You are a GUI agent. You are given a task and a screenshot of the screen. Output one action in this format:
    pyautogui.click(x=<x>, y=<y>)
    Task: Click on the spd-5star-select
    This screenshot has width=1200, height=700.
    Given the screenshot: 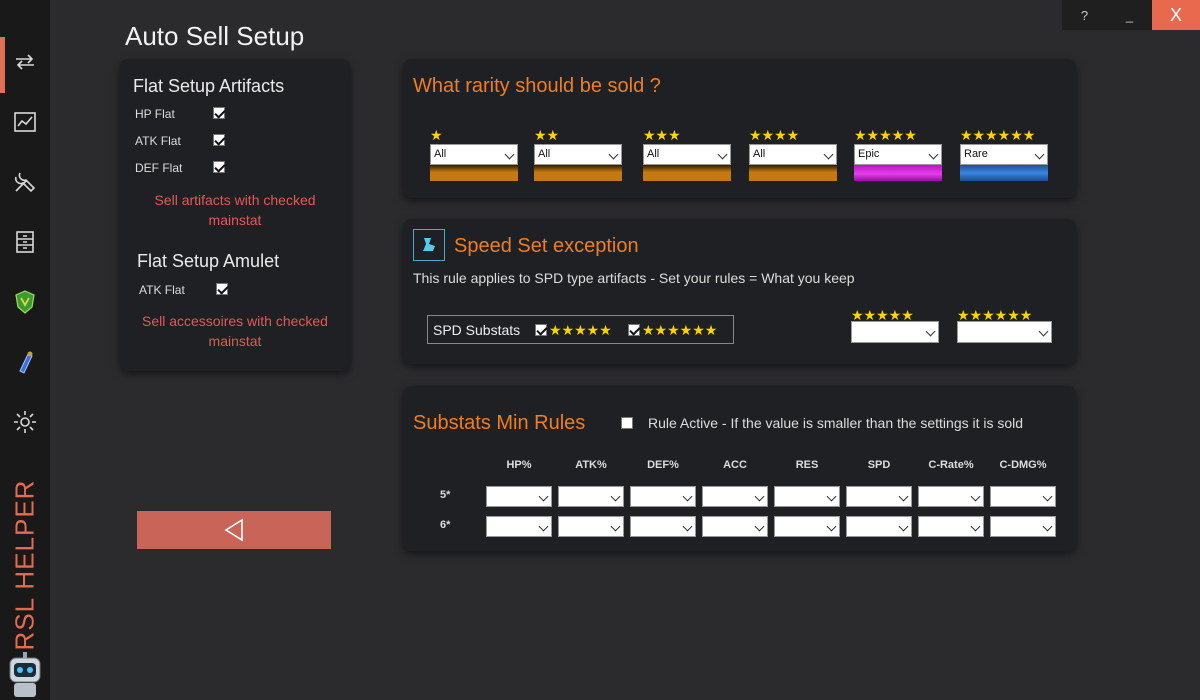 What is the action you would take?
    pyautogui.click(x=895, y=332)
    